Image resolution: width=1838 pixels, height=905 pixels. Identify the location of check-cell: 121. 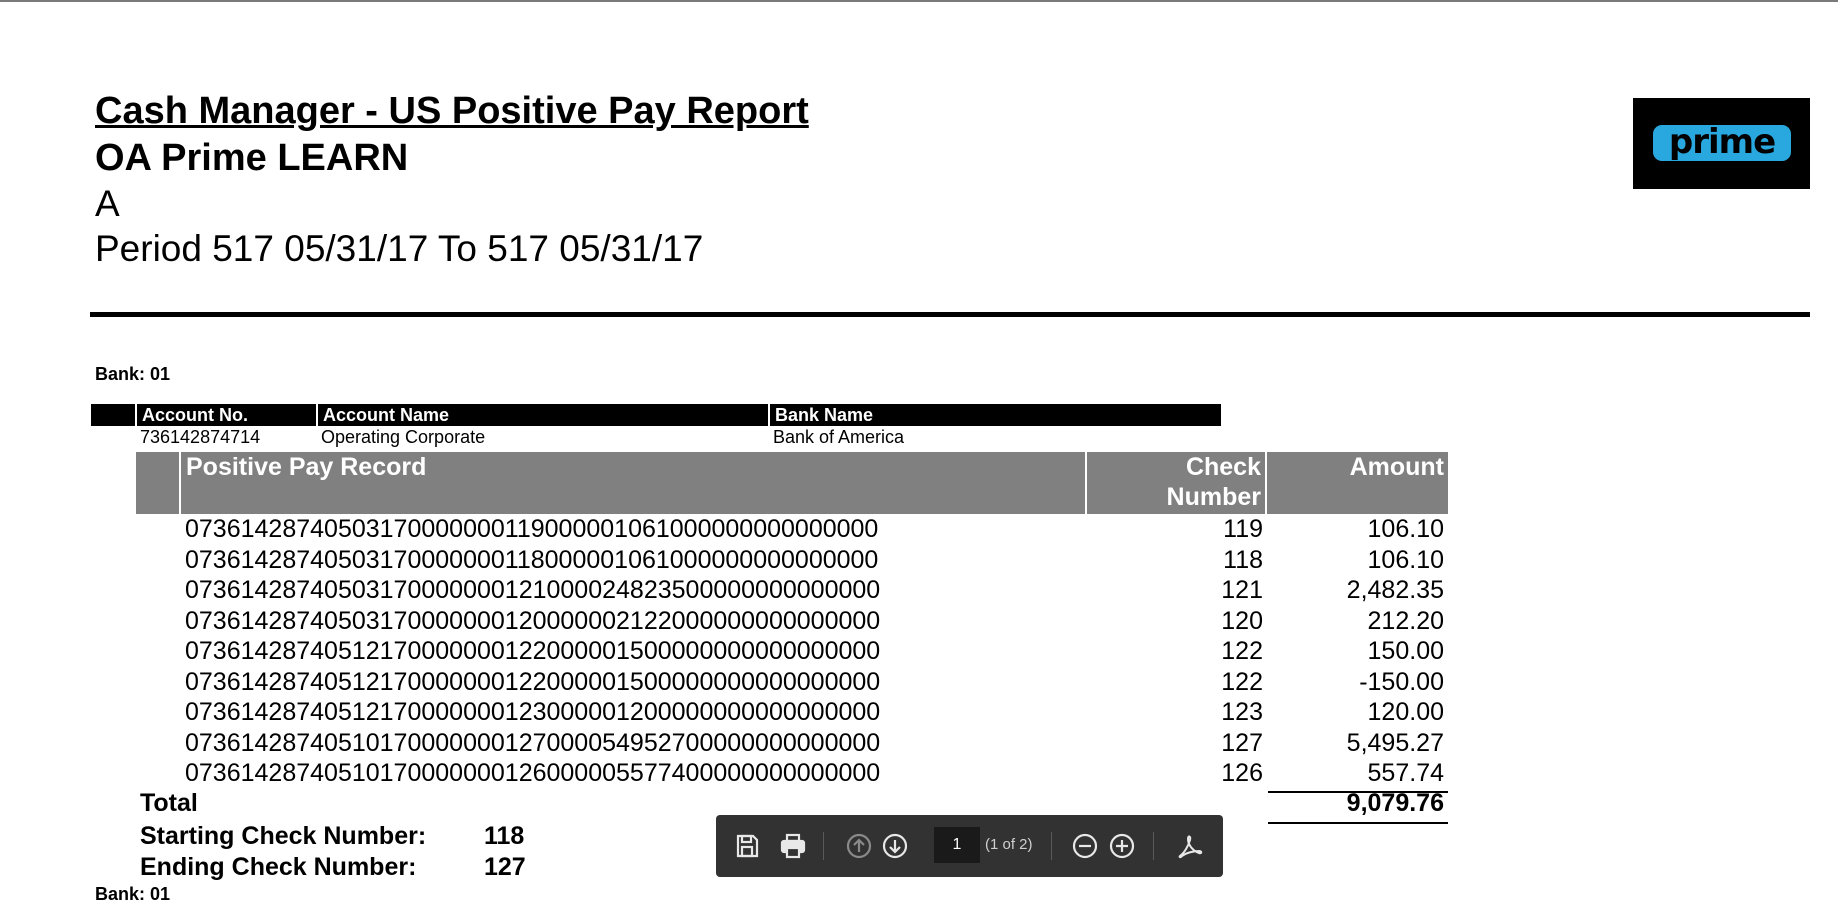
(1242, 590).